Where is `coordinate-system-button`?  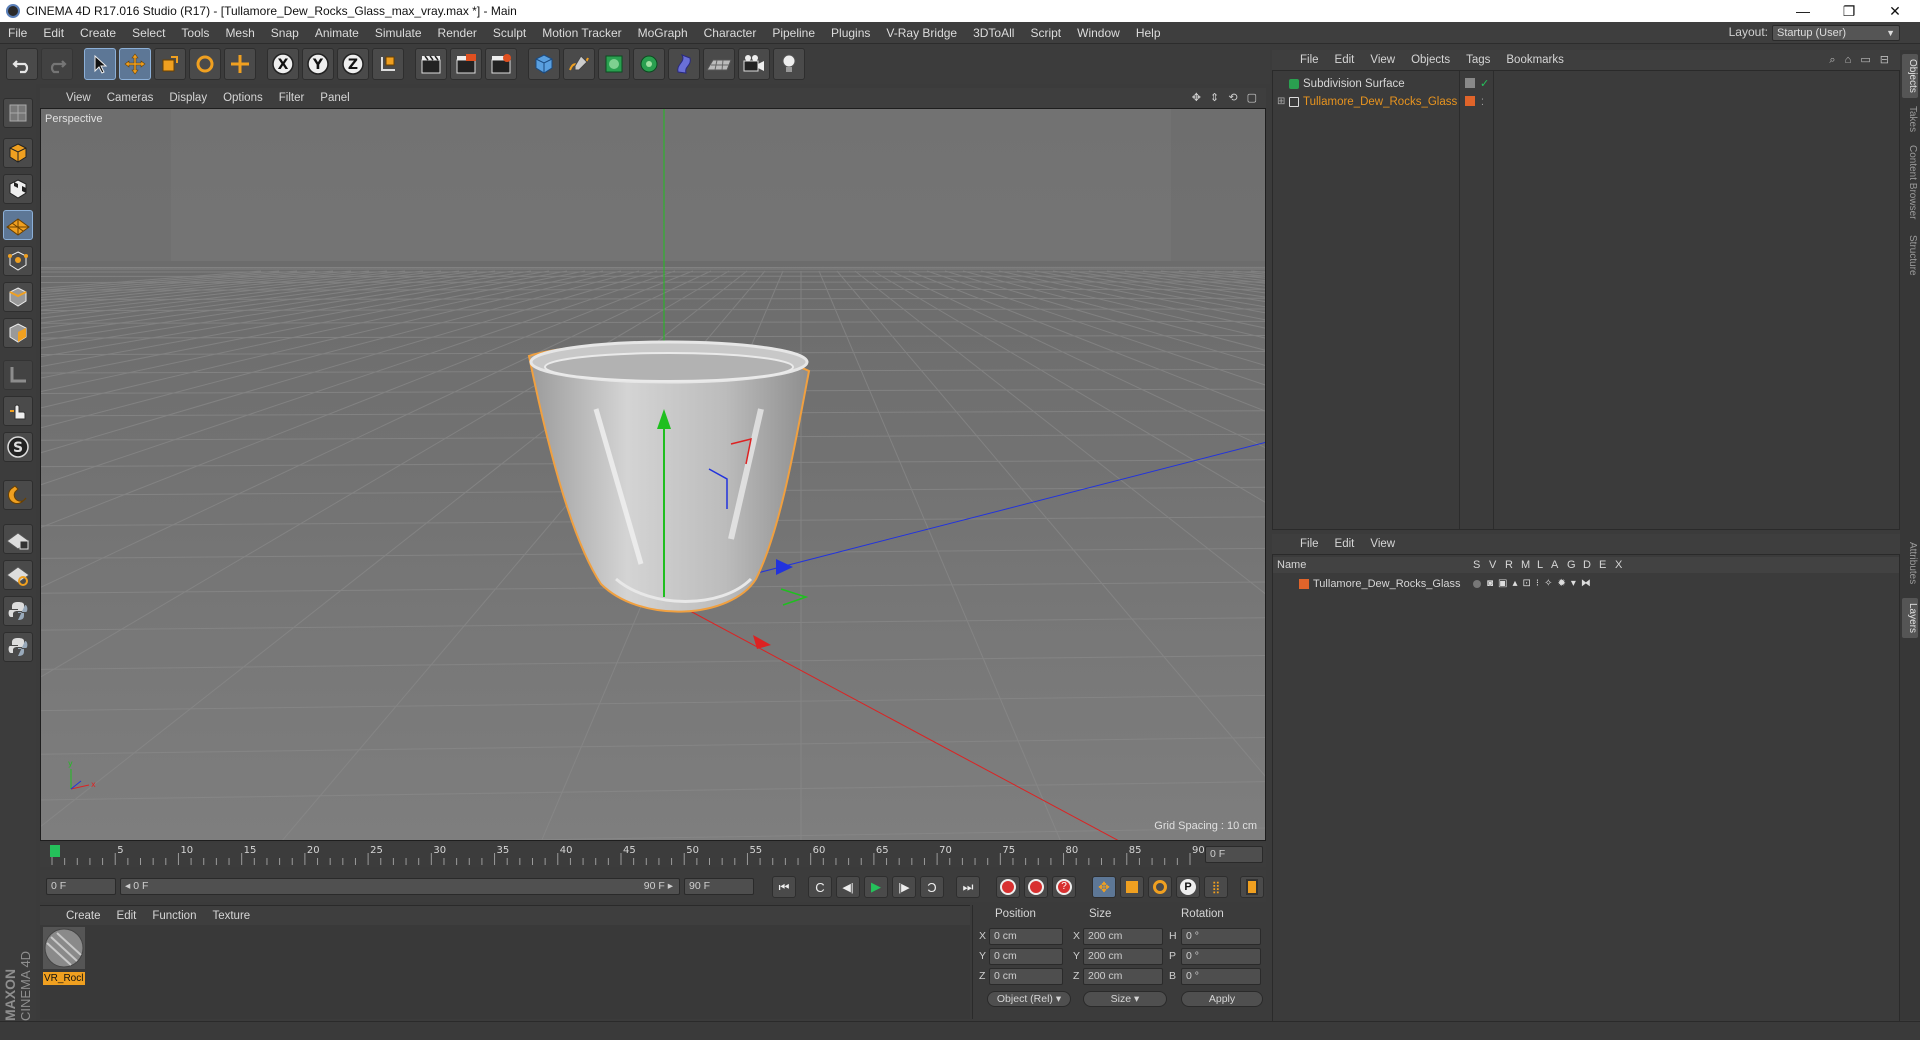
coordinate-system-button is located at coordinates (388, 64).